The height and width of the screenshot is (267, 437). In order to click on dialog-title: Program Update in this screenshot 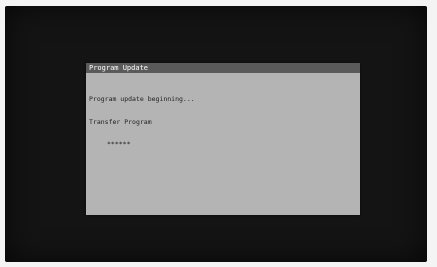, I will do `click(223, 68)`.